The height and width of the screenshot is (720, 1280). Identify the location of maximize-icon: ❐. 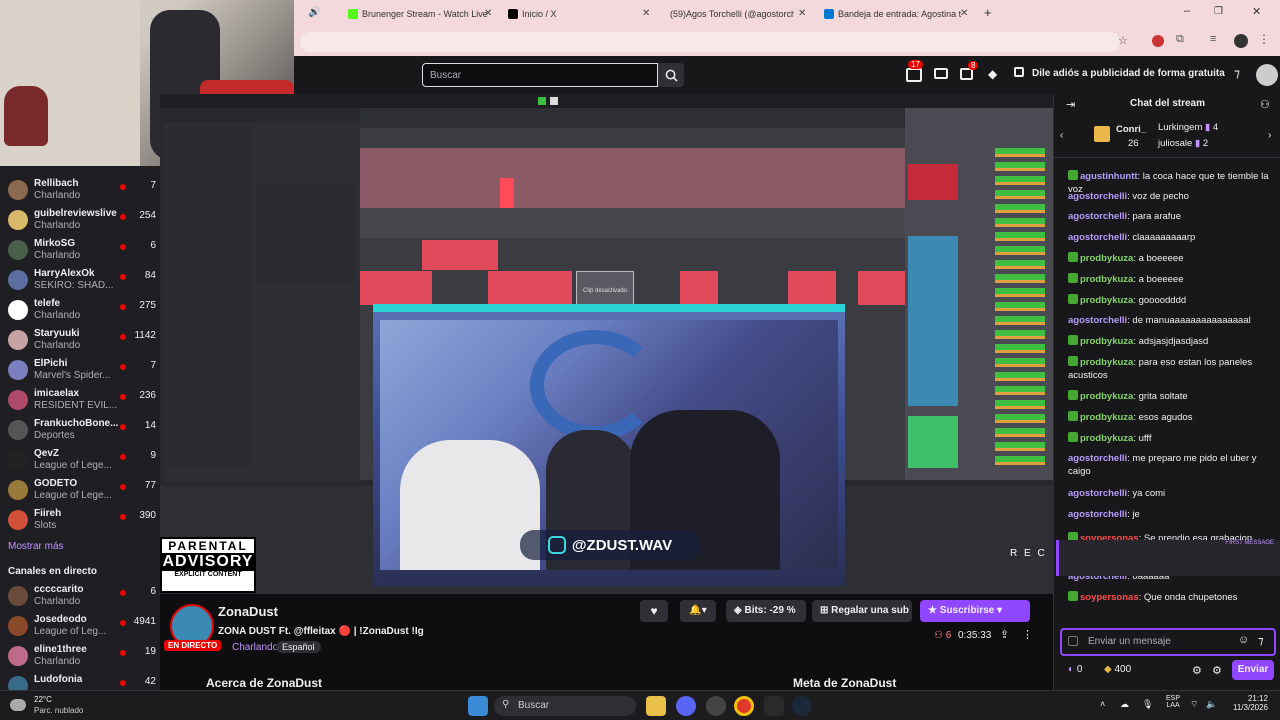
(1218, 11).